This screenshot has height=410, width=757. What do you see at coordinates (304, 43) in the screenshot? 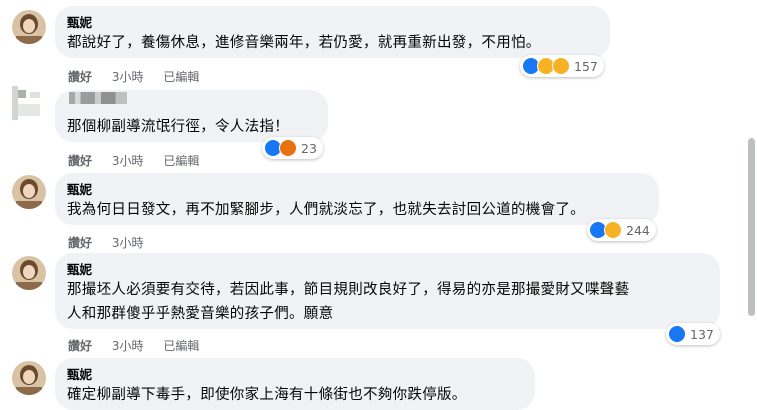
I see `comment-text: 都說好了，養傷休息，進修音樂兩年，若仍愛，就再重新出發，不用怕。` at bounding box center [304, 43].